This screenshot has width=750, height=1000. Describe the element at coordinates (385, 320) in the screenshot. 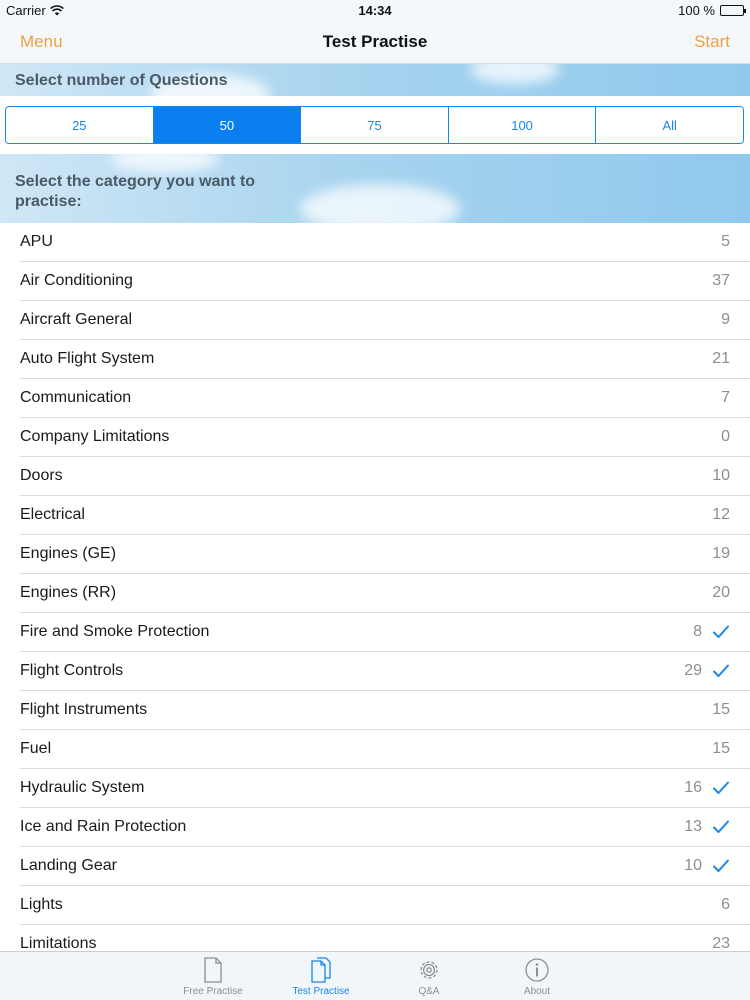

I see `category-row: Aircraft General 9` at that location.